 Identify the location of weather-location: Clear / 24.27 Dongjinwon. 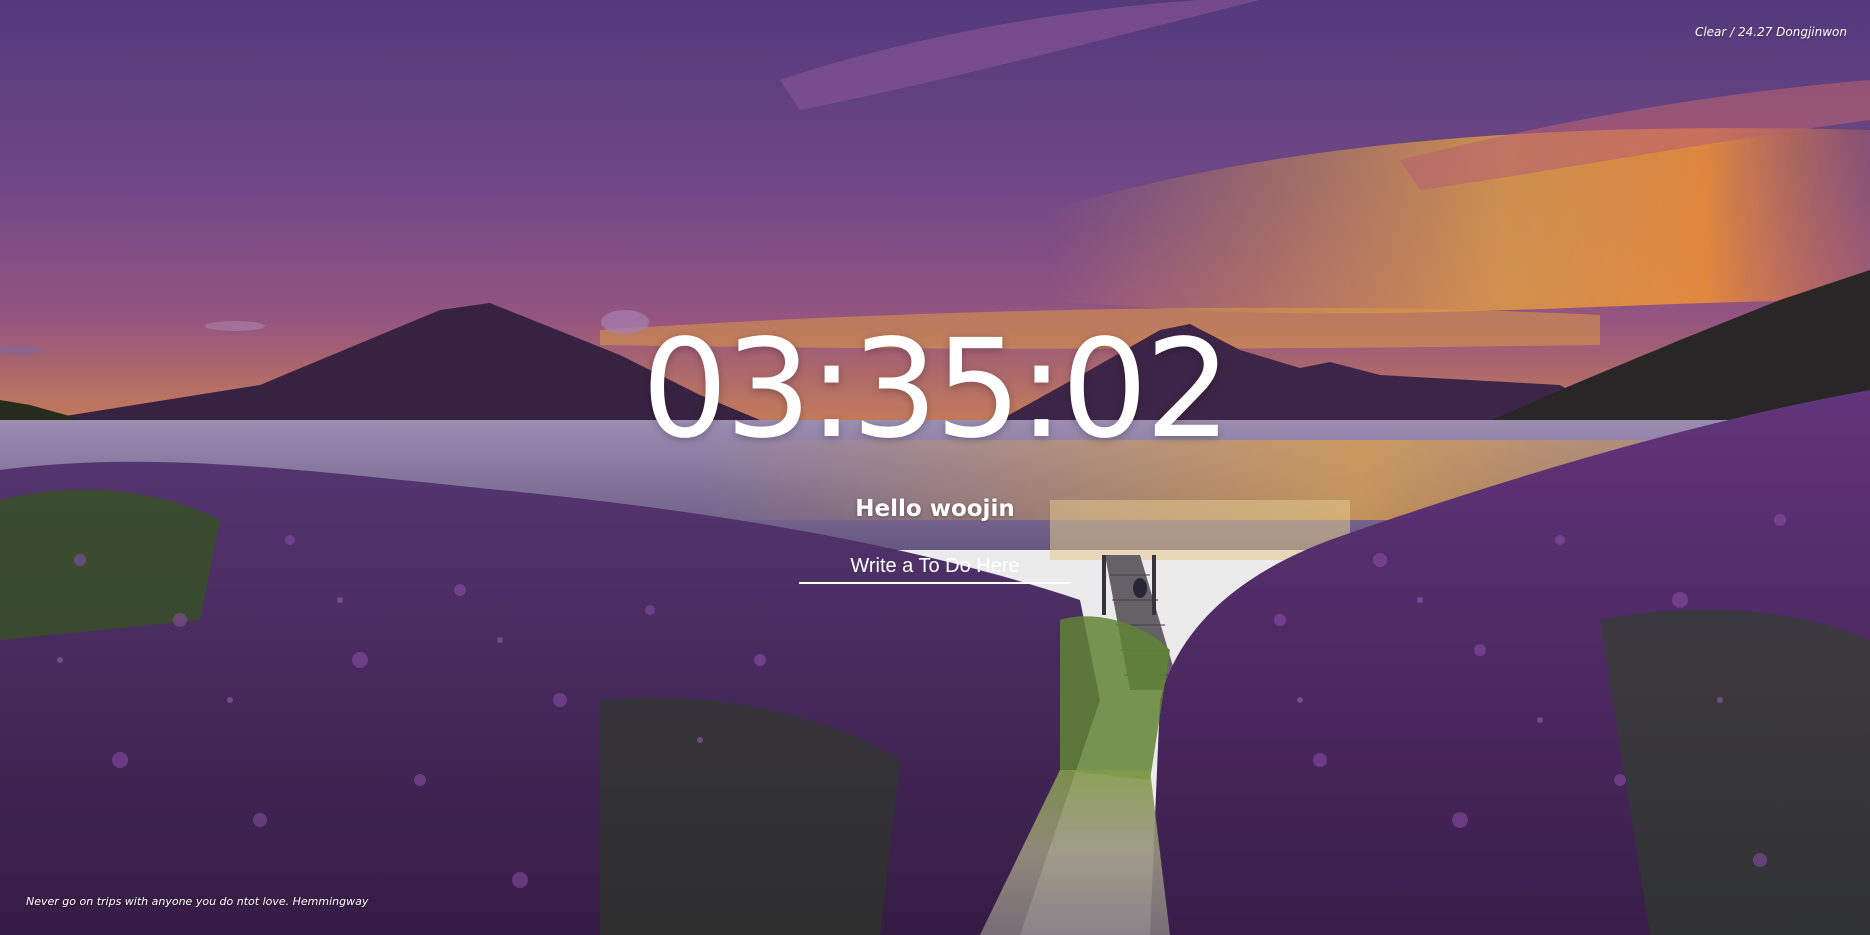
(1770, 32).